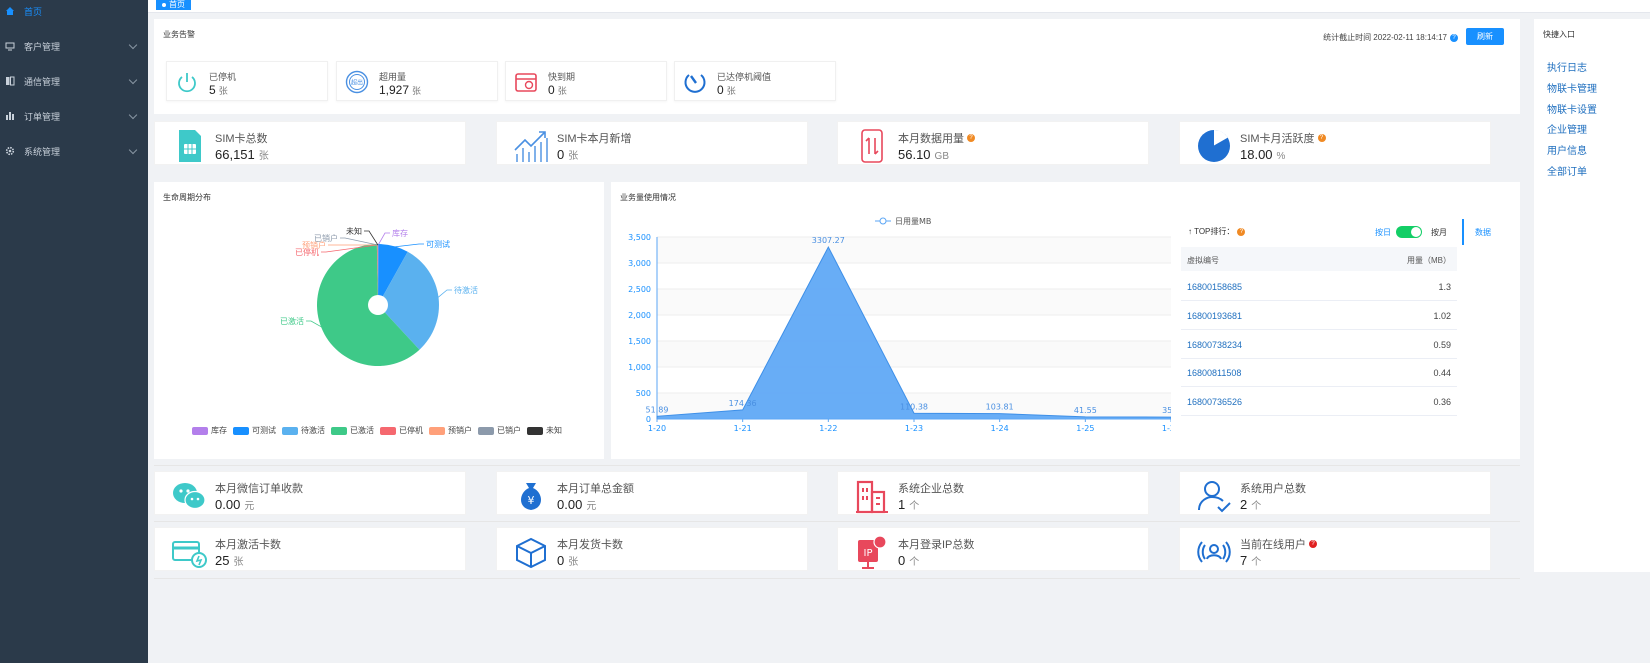  I want to click on legend-marker, so click(883, 221).